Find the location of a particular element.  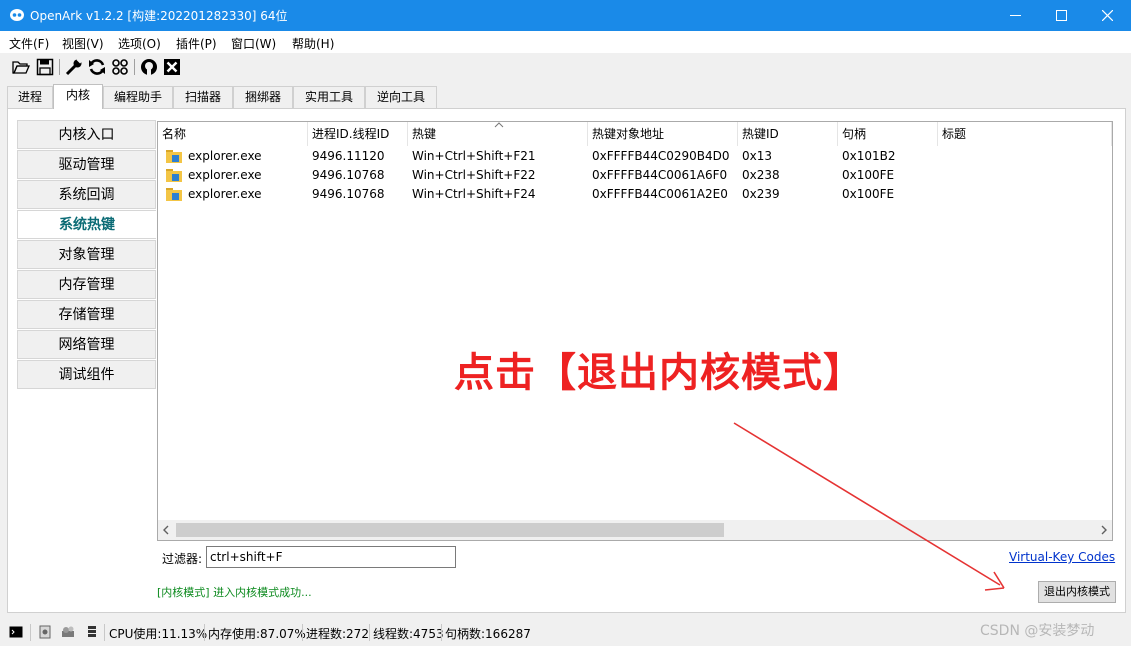

toolbar is located at coordinates (565, 67).